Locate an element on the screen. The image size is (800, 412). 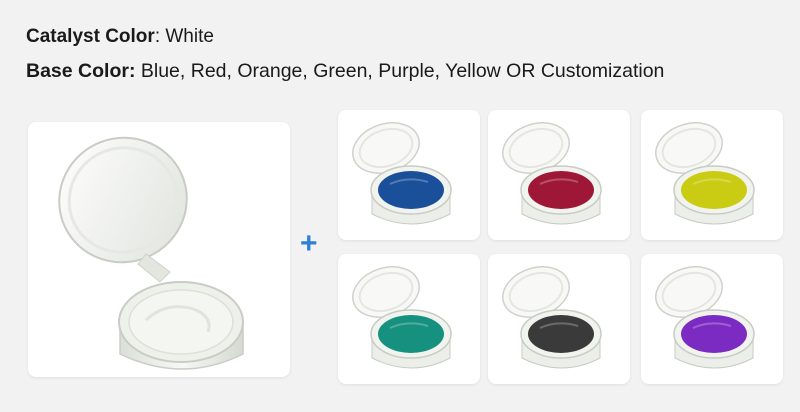
base-jar-card-gray is located at coordinates (559, 319).